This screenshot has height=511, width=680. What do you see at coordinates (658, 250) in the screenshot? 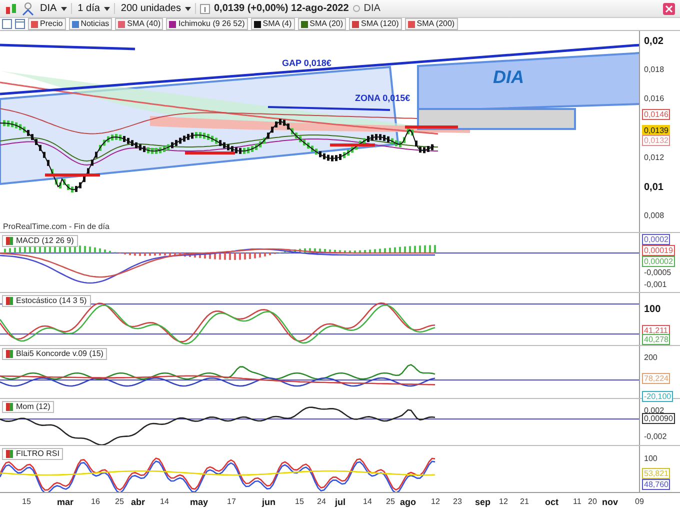
I see `value-tag: 0,00019` at bounding box center [658, 250].